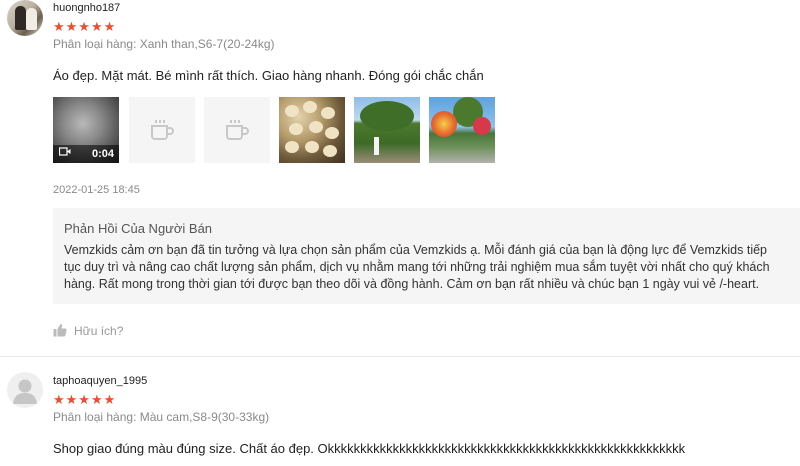 The image size is (800, 466). I want to click on seller-reply-title: Phản Hồi Của Người Bán, so click(138, 228).